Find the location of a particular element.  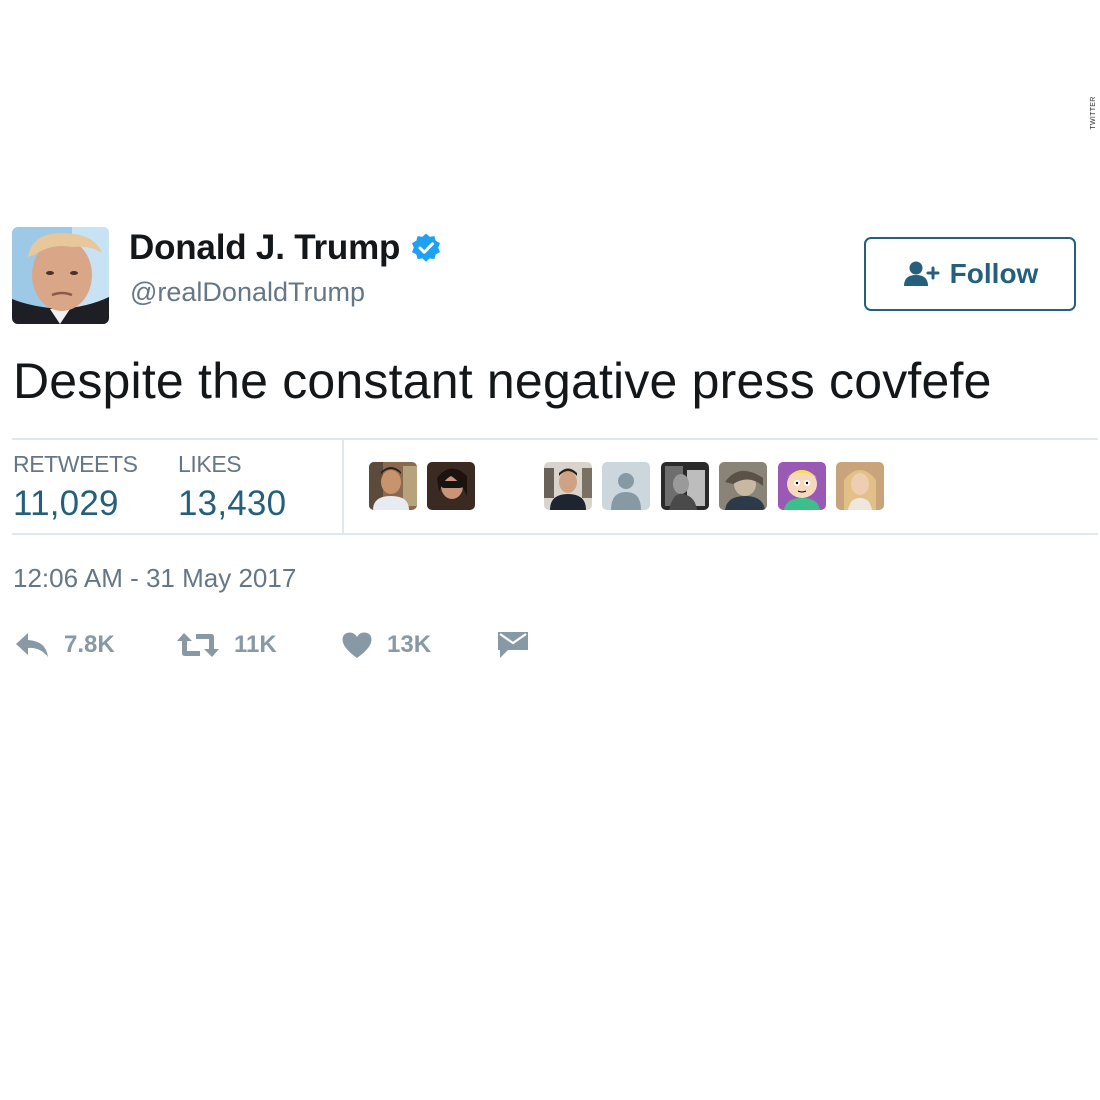

cartoon-avatar-icon is located at coordinates (802, 486).